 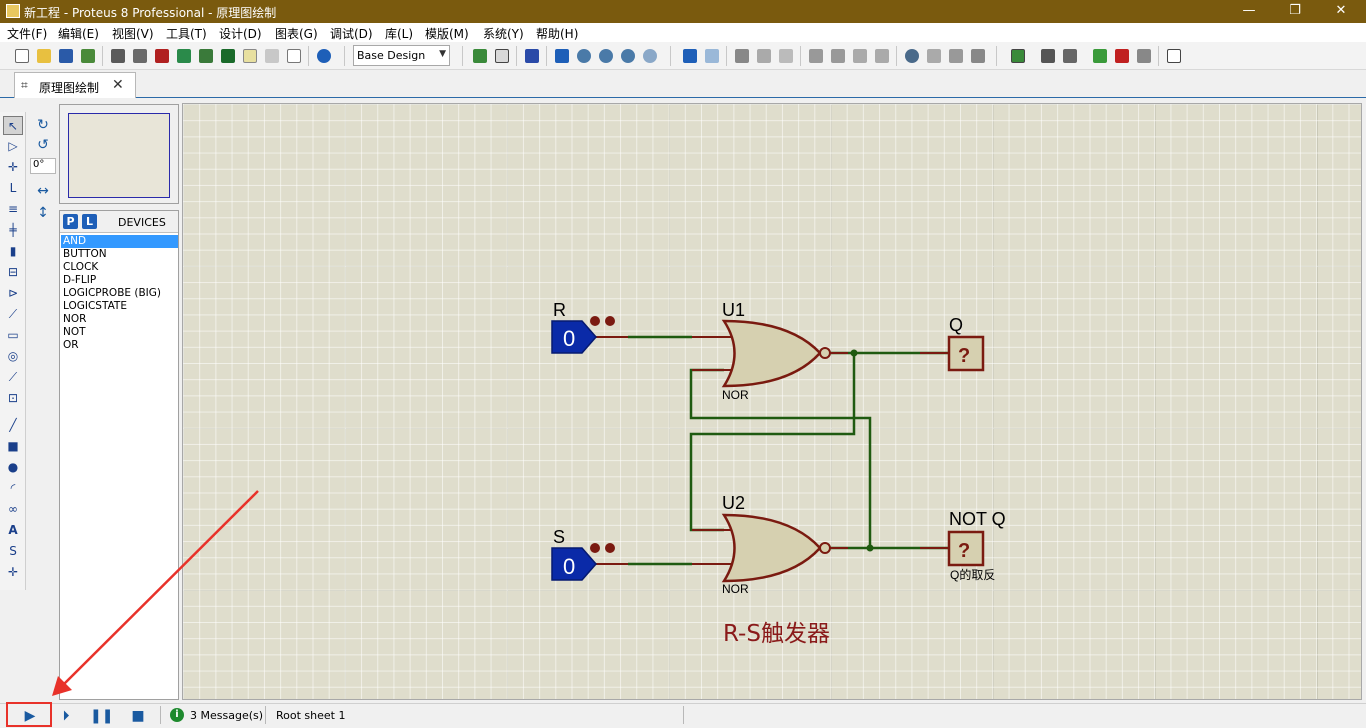 I want to click on gate-u1-type: NOR, so click(x=735, y=395).